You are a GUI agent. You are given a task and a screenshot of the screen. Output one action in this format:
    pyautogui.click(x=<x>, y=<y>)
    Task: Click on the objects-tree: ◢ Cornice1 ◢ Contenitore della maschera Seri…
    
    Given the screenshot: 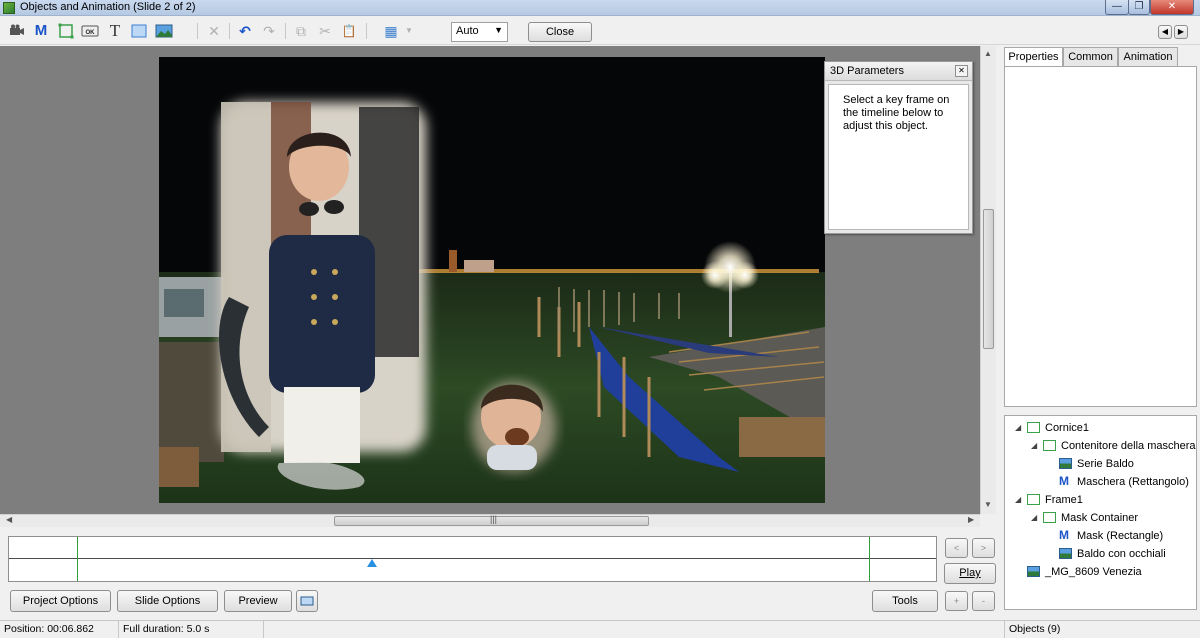 What is the action you would take?
    pyautogui.click(x=1100, y=512)
    